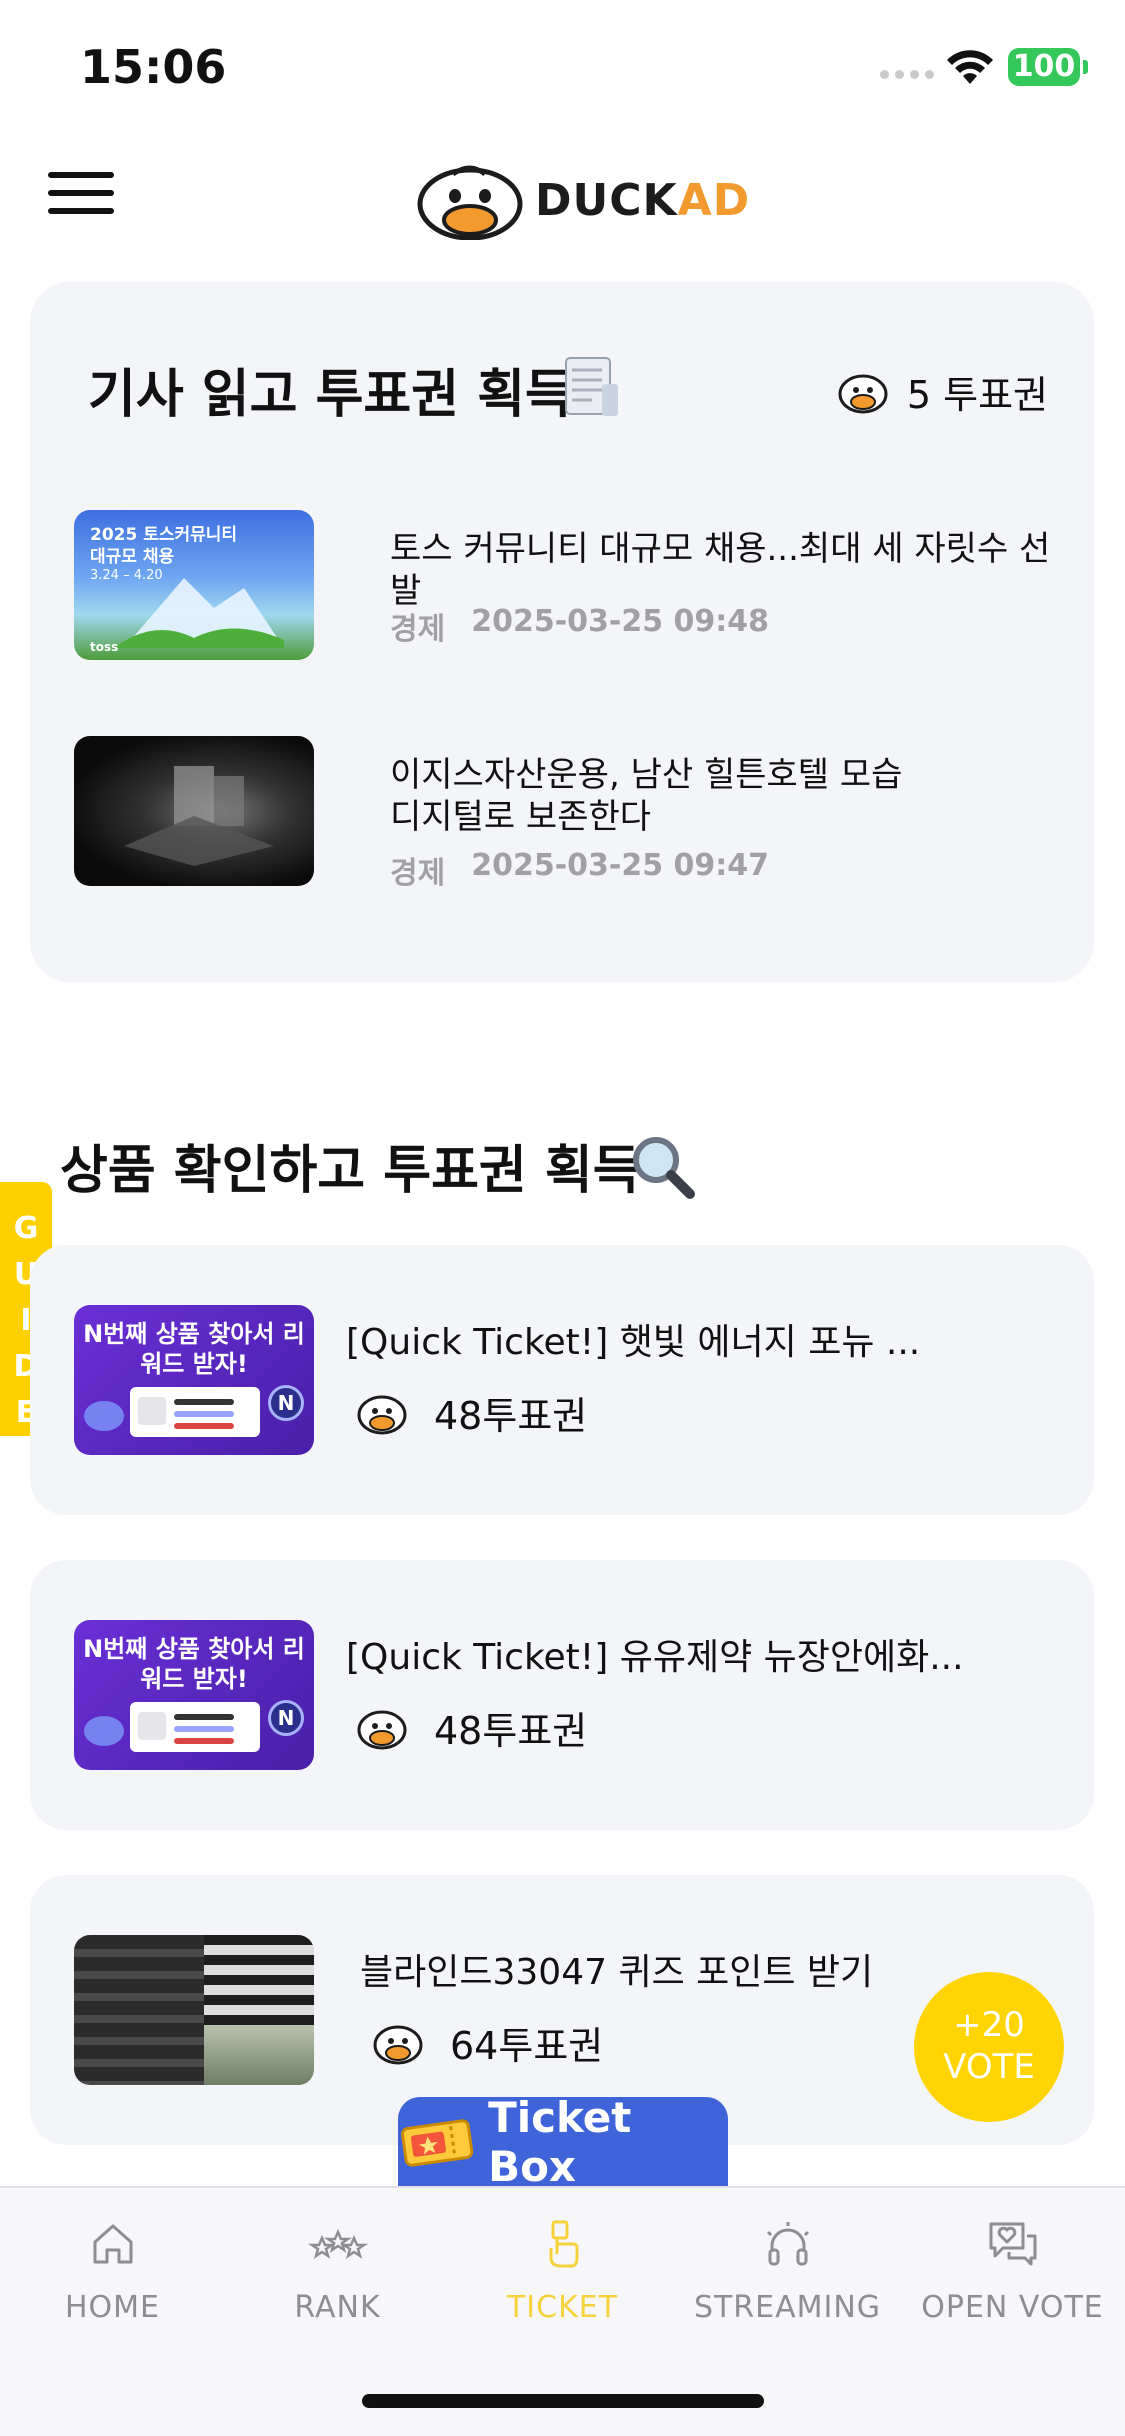 This screenshot has height=2436, width=1125. I want to click on status-bar: 15:06 100, so click(562, 70).